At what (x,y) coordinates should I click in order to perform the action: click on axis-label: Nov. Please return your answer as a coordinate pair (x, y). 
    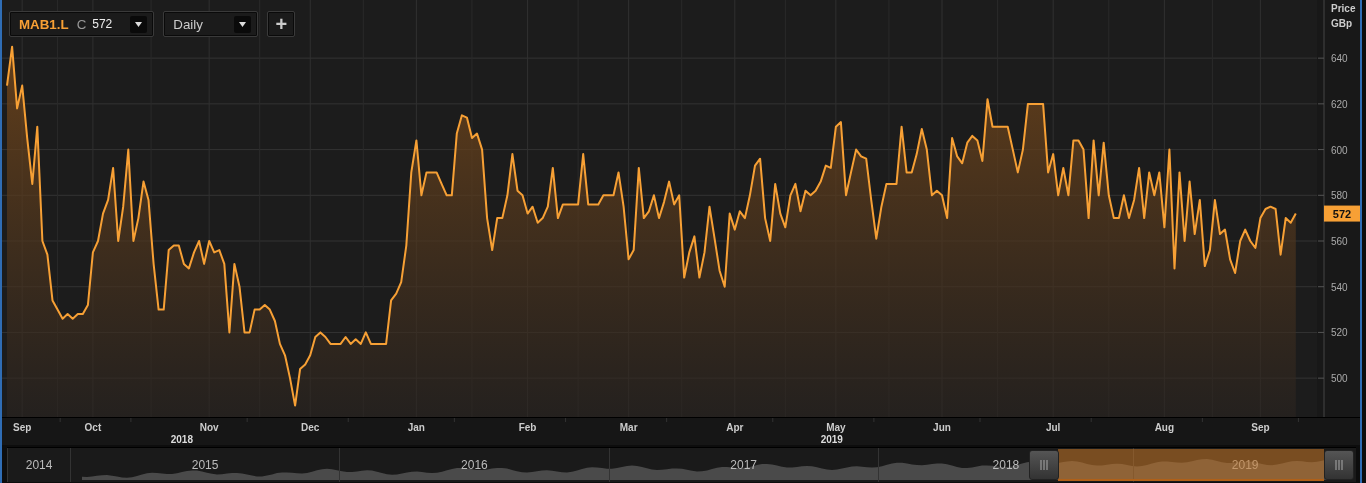
    Looking at the image, I should click on (209, 427).